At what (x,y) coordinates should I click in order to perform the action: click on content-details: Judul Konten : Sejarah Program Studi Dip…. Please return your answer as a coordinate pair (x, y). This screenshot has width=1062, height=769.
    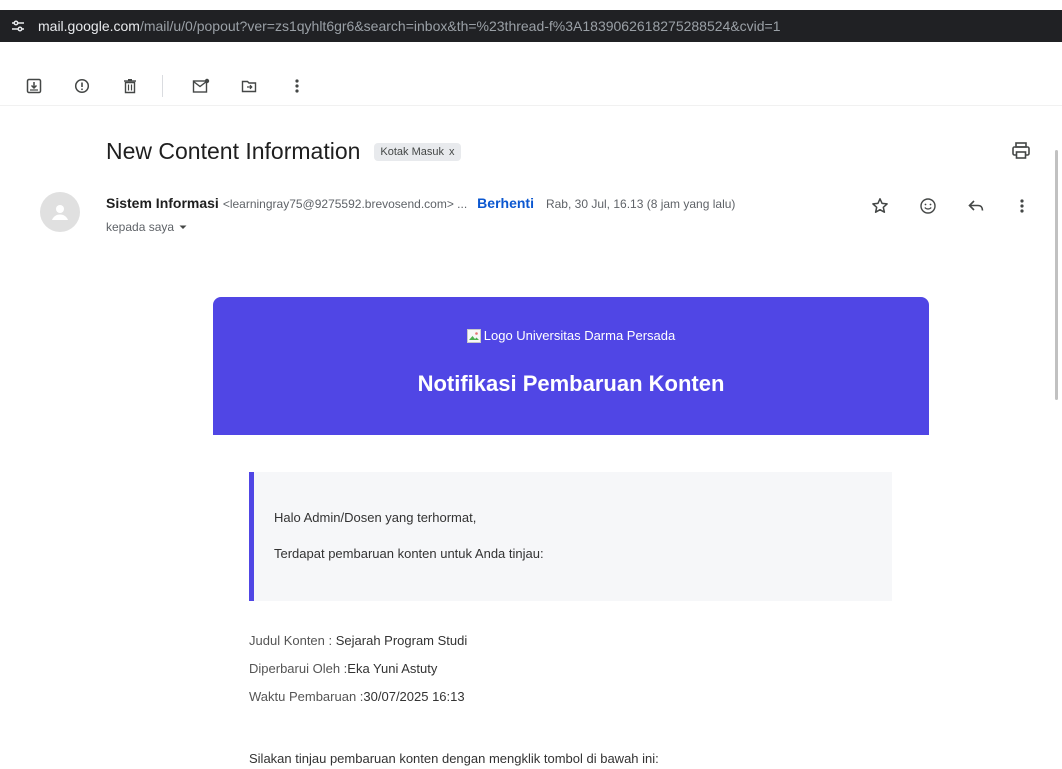
    Looking at the image, I should click on (358, 675).